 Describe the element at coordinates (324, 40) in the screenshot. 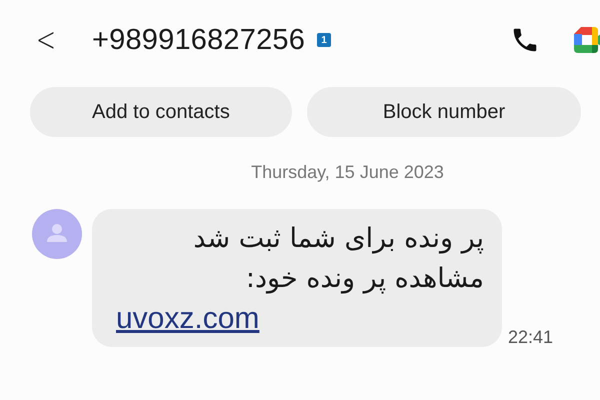

I see `sim-badge: 1` at that location.